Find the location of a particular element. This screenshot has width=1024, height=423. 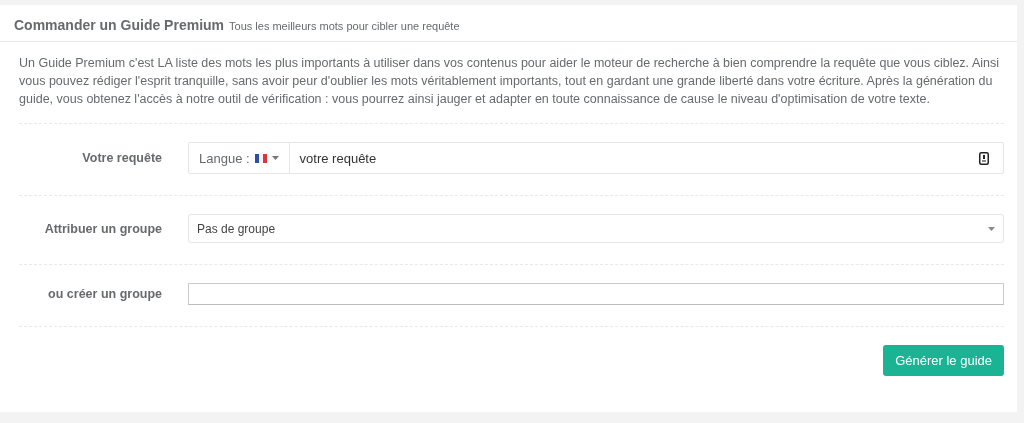

group-select: Pas de groupe is located at coordinates (596, 228).